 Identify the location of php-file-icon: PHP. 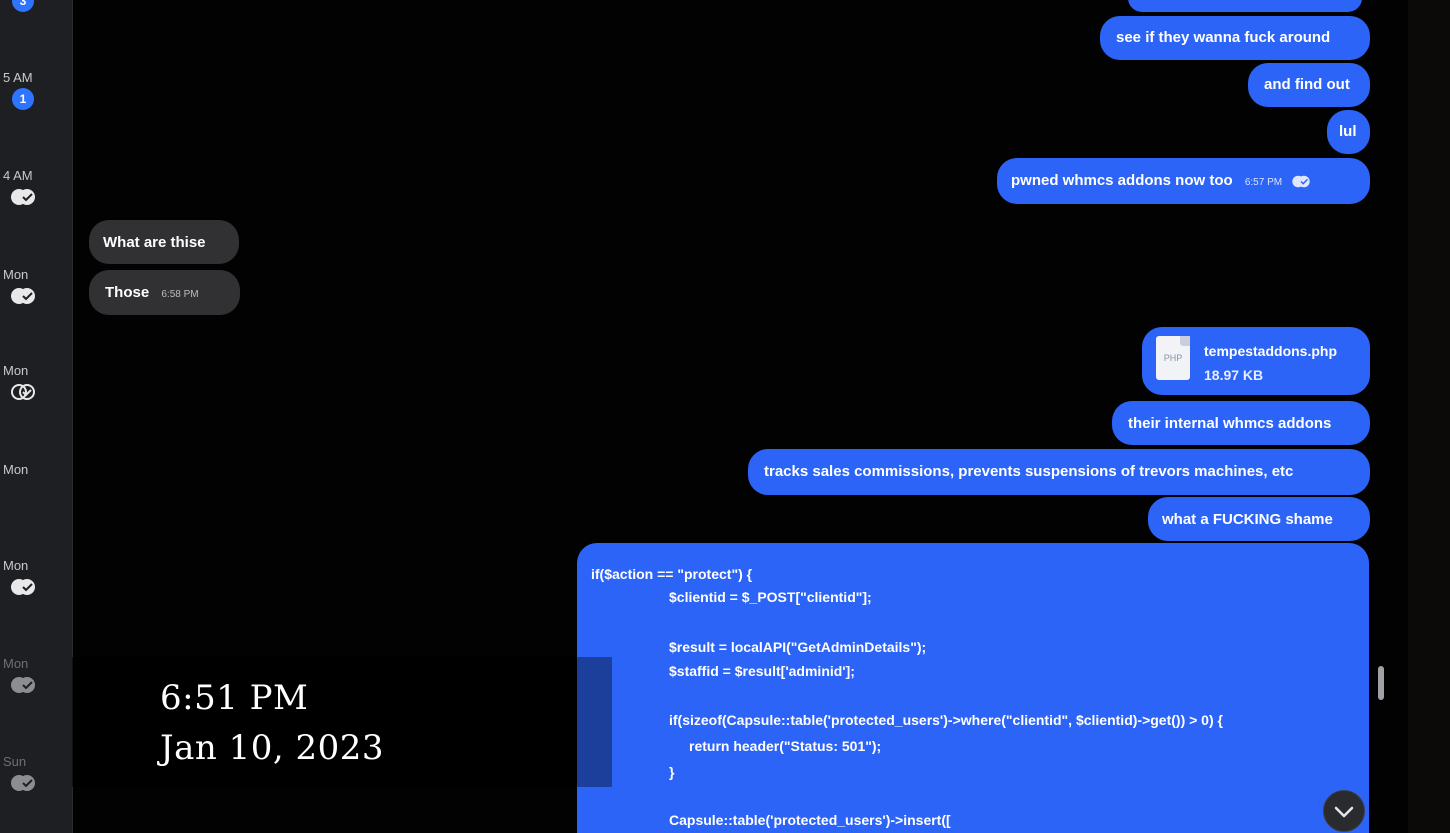
(1173, 358).